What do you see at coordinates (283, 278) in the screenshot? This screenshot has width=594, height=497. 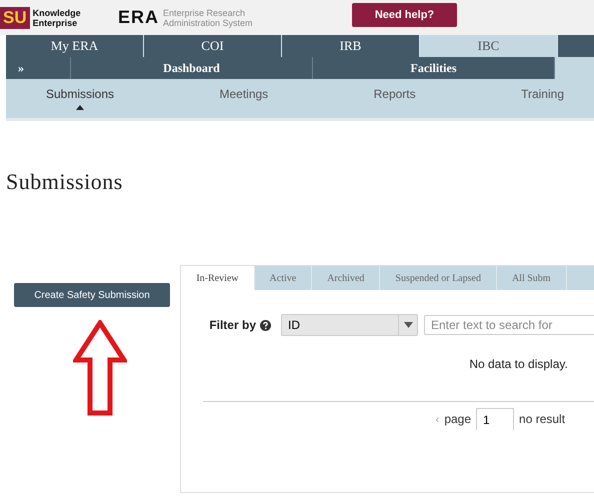 I see `panel-tab: Active` at bounding box center [283, 278].